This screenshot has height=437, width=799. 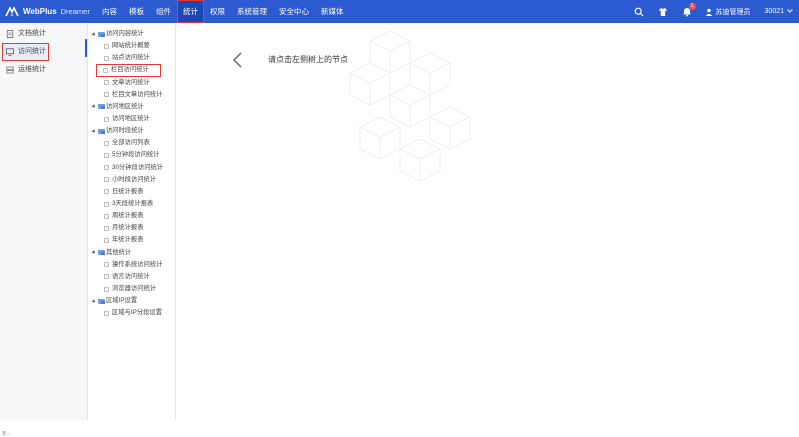 I want to click on nav-item-new-media: 新媒体, so click(x=332, y=11).